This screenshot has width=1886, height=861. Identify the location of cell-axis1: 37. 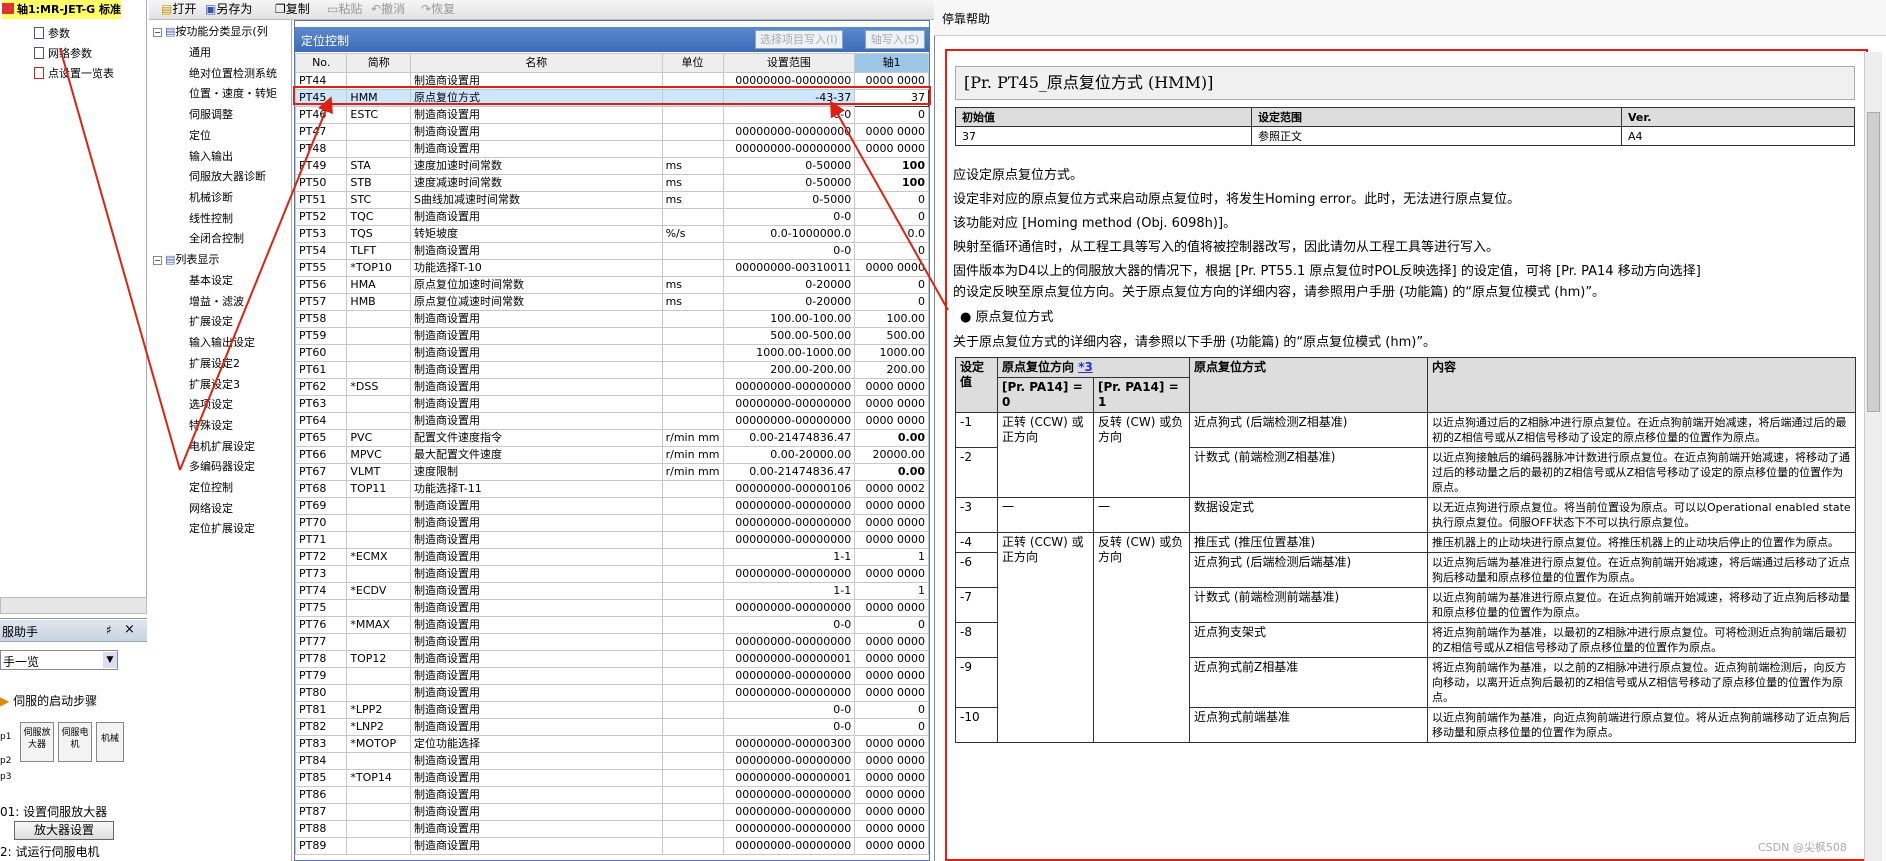
(891, 98).